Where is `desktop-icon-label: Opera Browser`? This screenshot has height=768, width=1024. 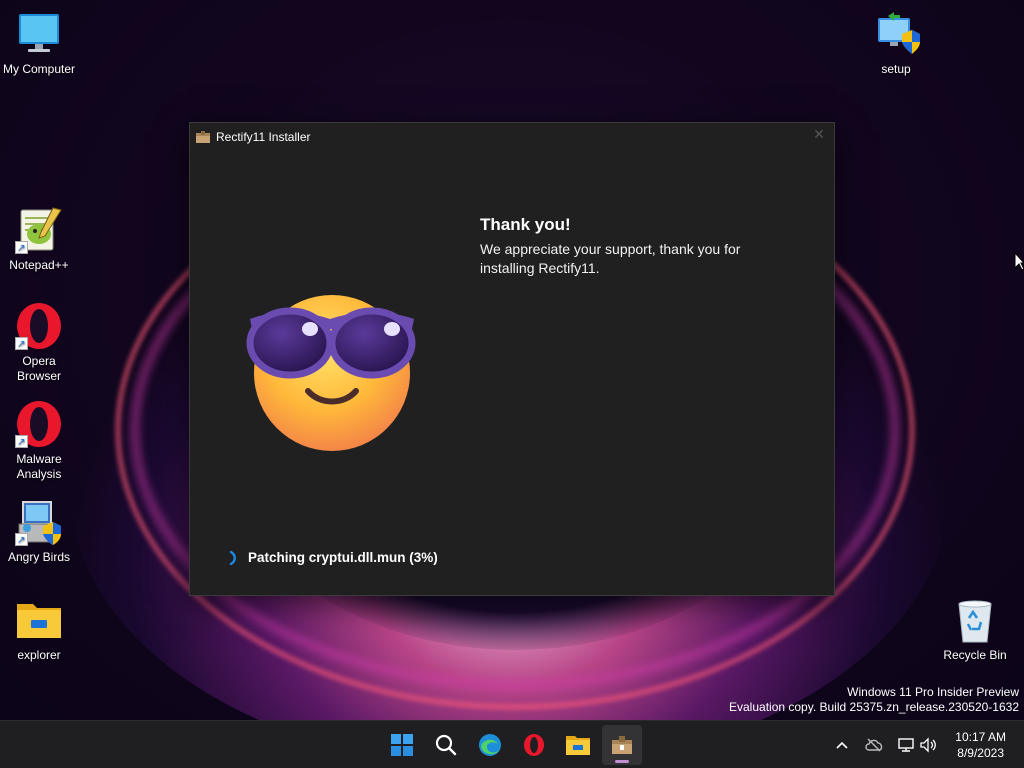
desktop-icon-label: Opera Browser is located at coordinates (38, 368).